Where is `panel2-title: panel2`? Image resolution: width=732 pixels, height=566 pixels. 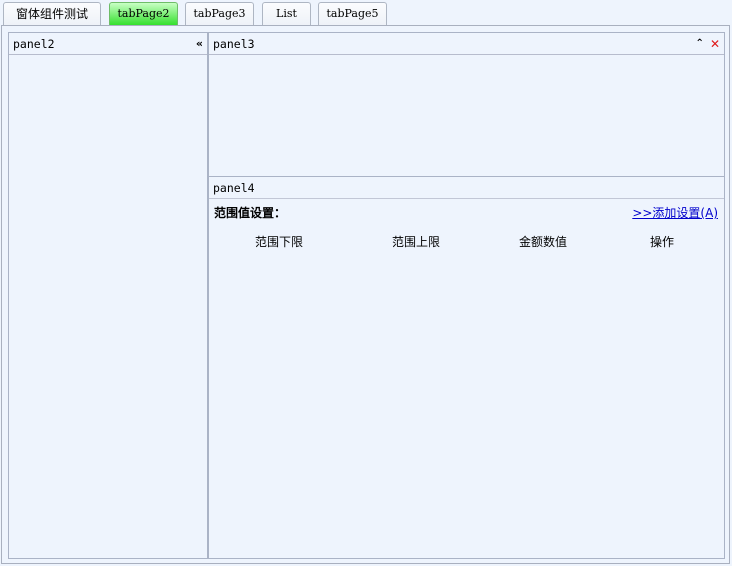 panel2-title: panel2 is located at coordinates (34, 44).